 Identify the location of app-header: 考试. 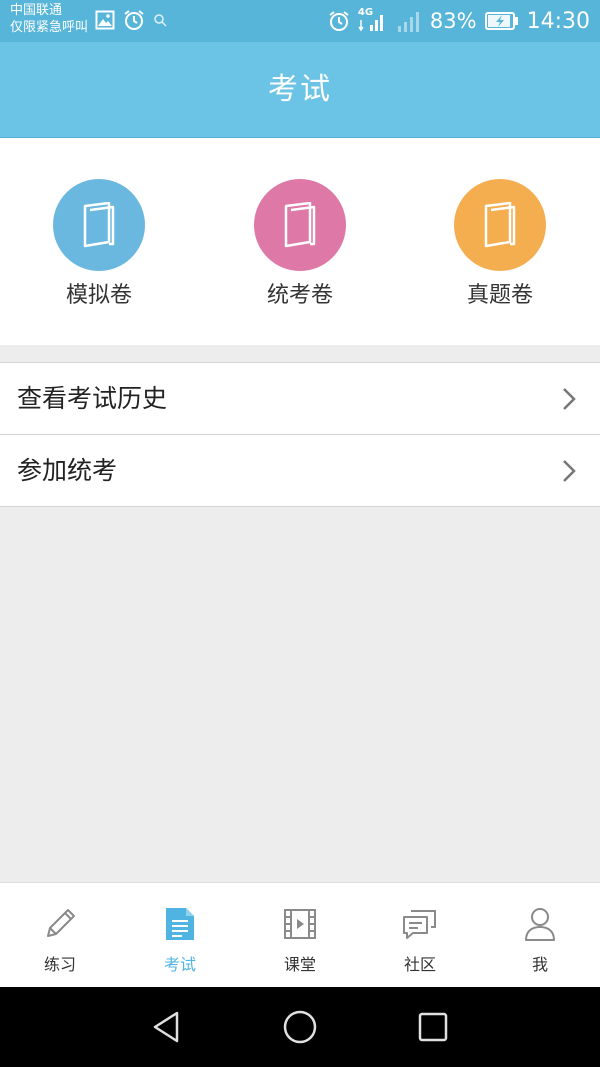
(300, 90).